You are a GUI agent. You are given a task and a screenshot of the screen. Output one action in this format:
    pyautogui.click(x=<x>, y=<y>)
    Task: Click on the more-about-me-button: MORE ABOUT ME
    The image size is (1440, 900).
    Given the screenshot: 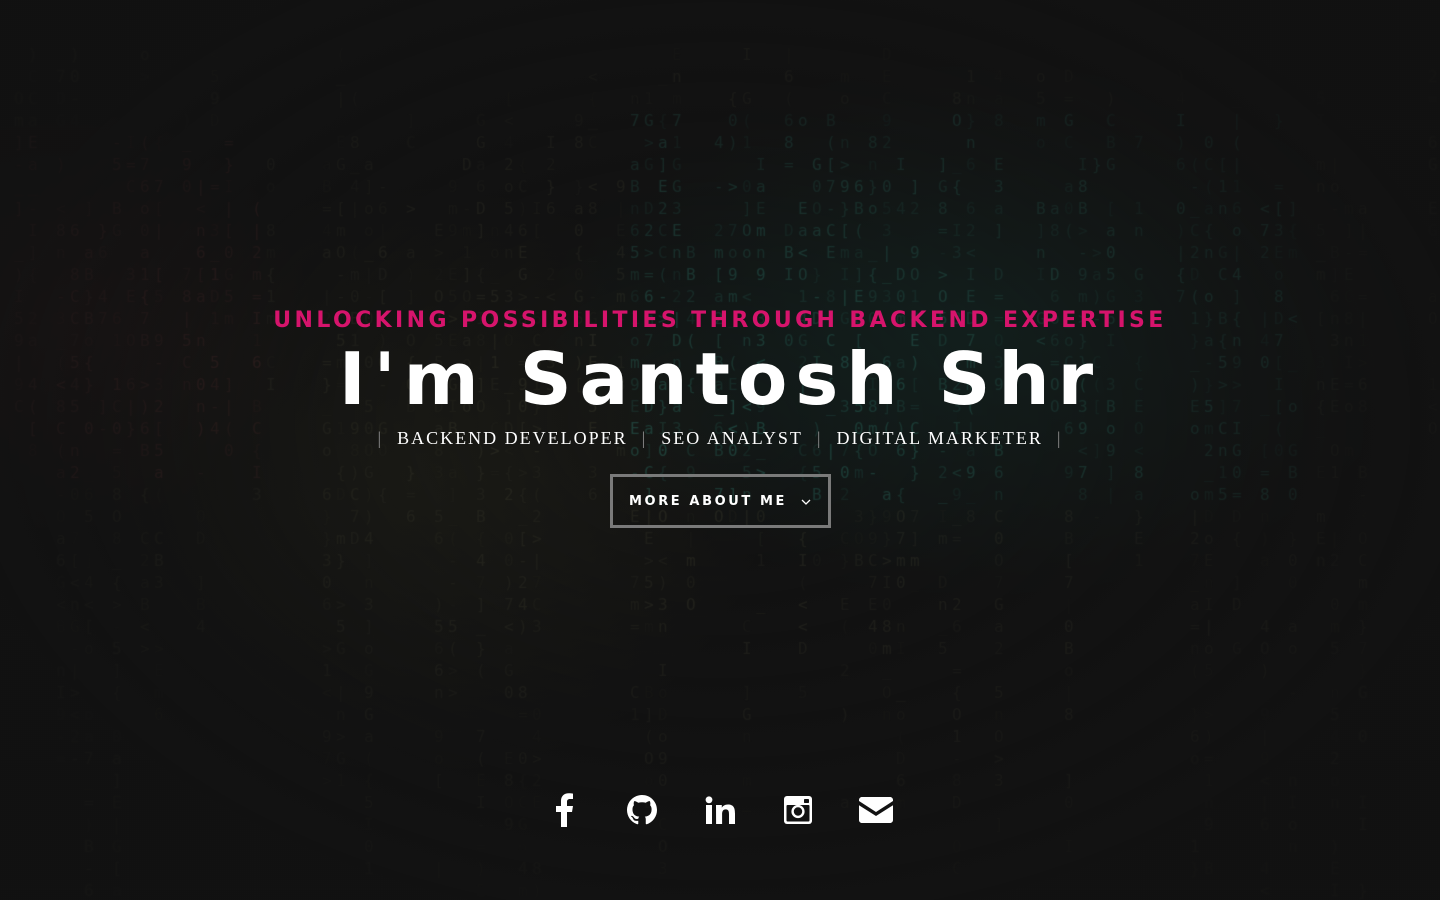 What is the action you would take?
    pyautogui.click(x=720, y=501)
    